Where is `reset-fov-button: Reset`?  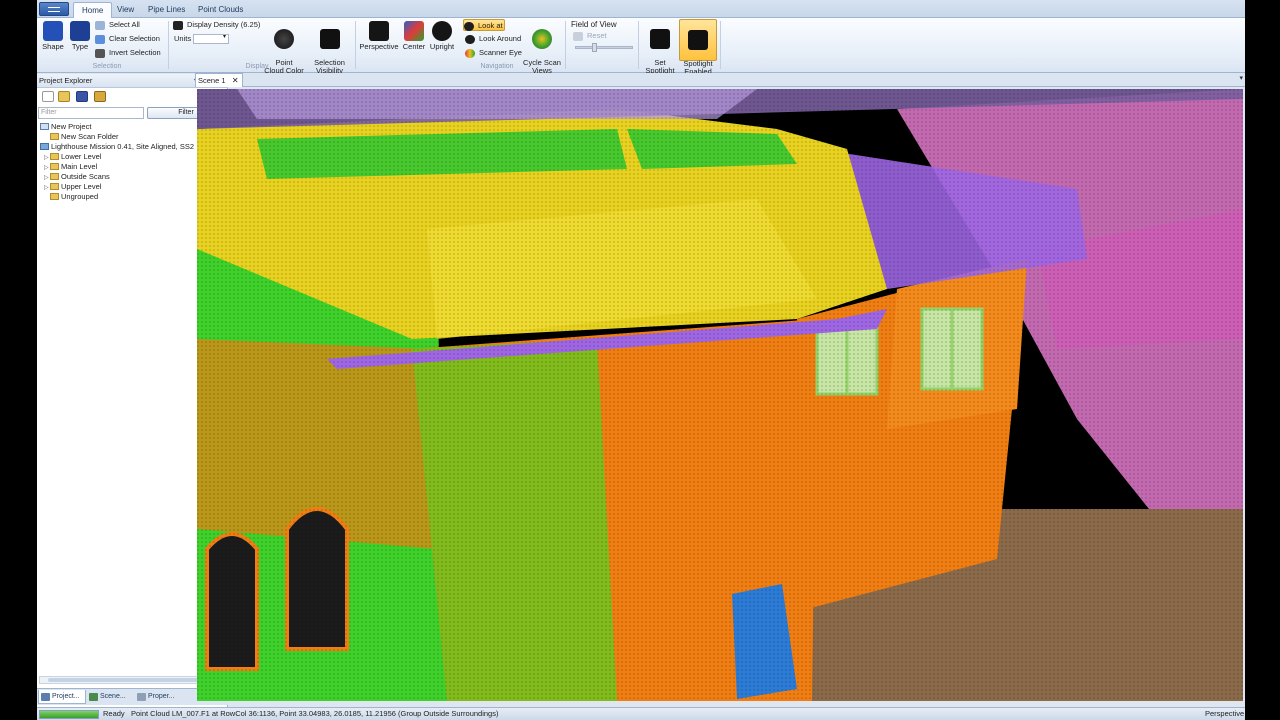 reset-fov-button: Reset is located at coordinates (590, 36).